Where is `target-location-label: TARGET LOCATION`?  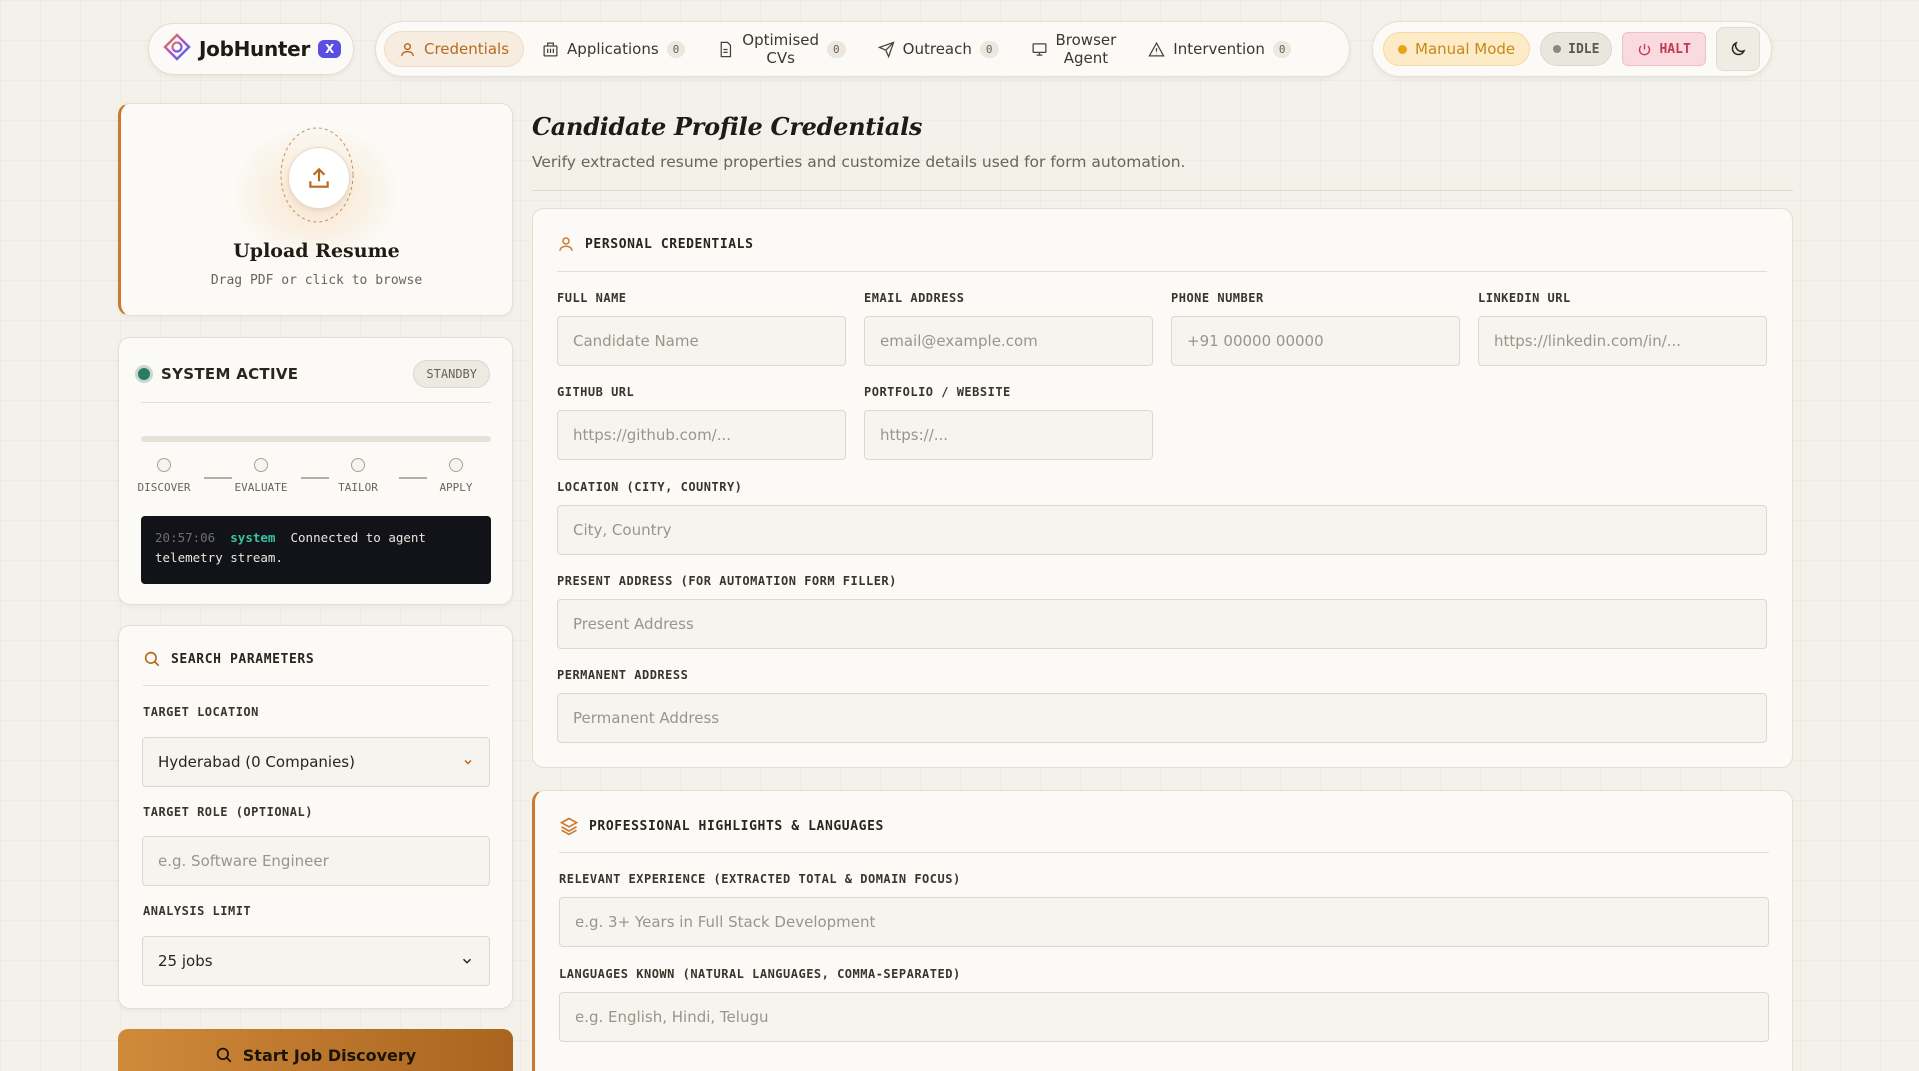 target-location-label: TARGET LOCATION is located at coordinates (201, 712).